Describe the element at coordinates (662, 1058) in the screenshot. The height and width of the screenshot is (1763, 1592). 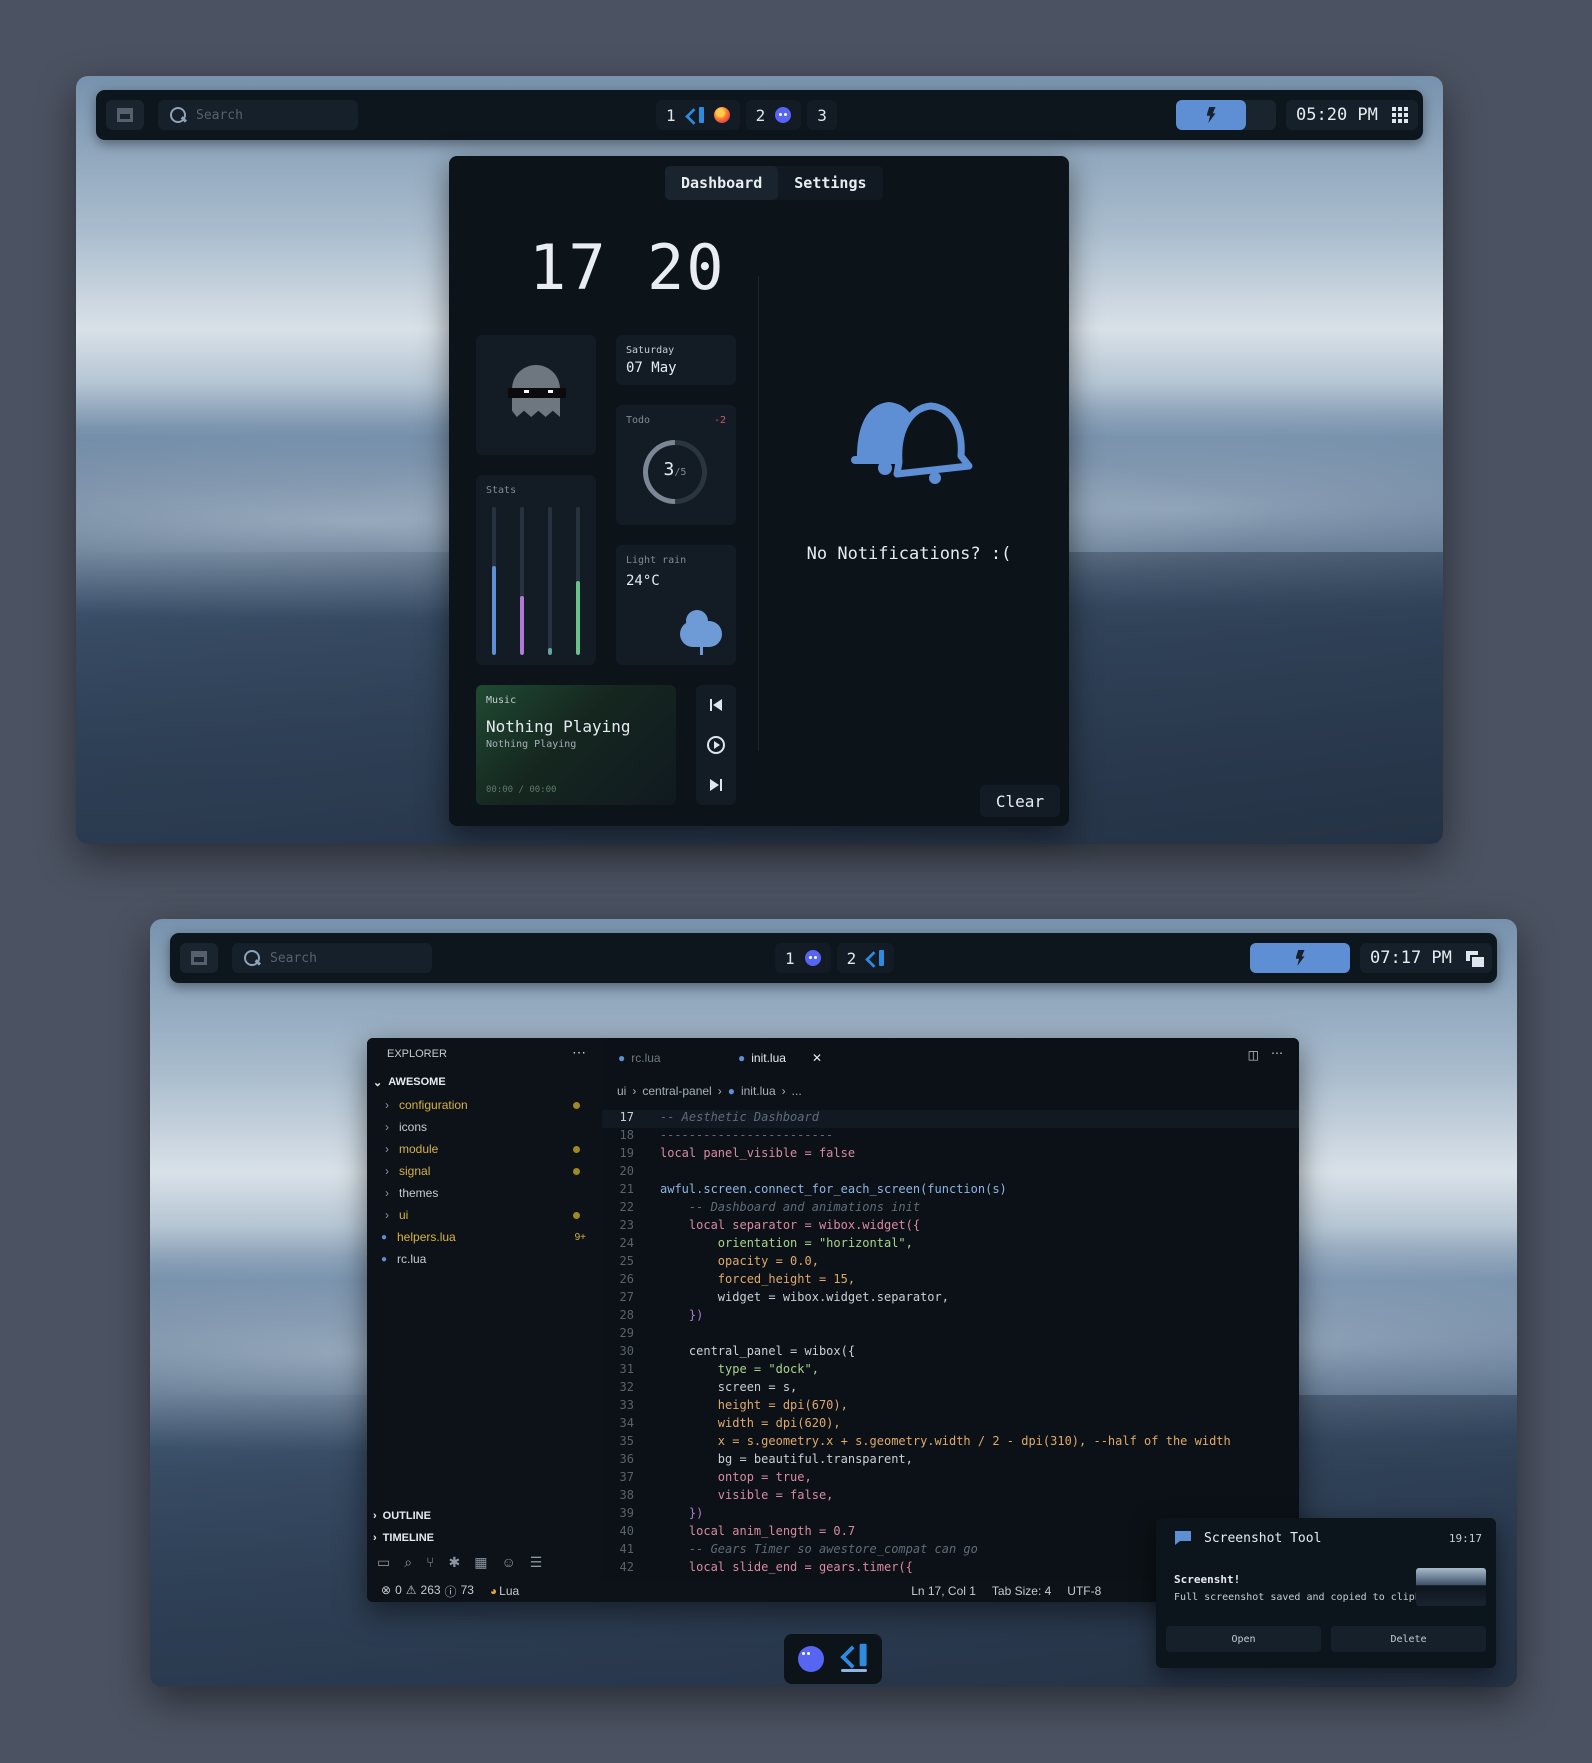
I see `tab-rc-lua: ● rc.lua` at that location.